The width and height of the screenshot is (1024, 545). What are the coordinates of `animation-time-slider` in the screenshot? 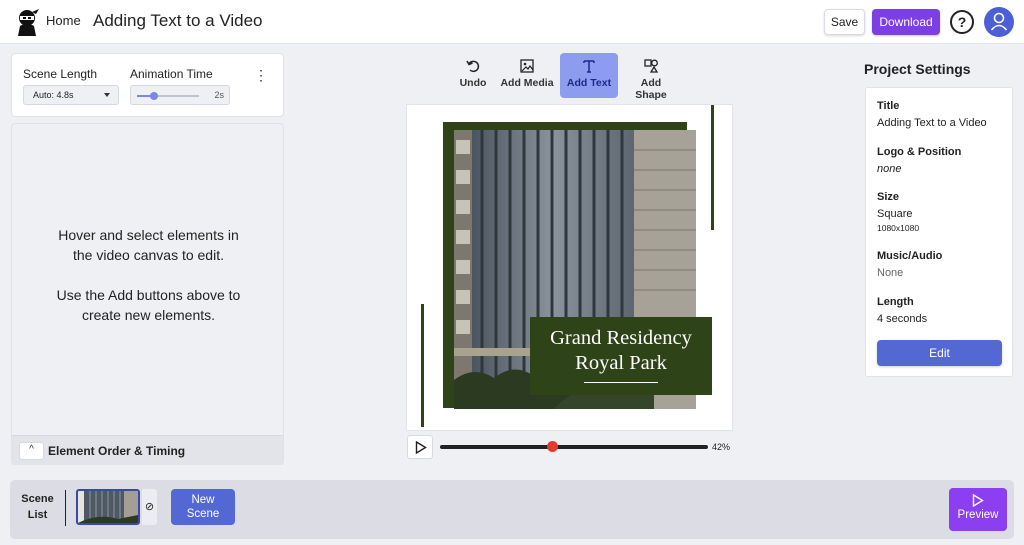 It's located at (168, 96).